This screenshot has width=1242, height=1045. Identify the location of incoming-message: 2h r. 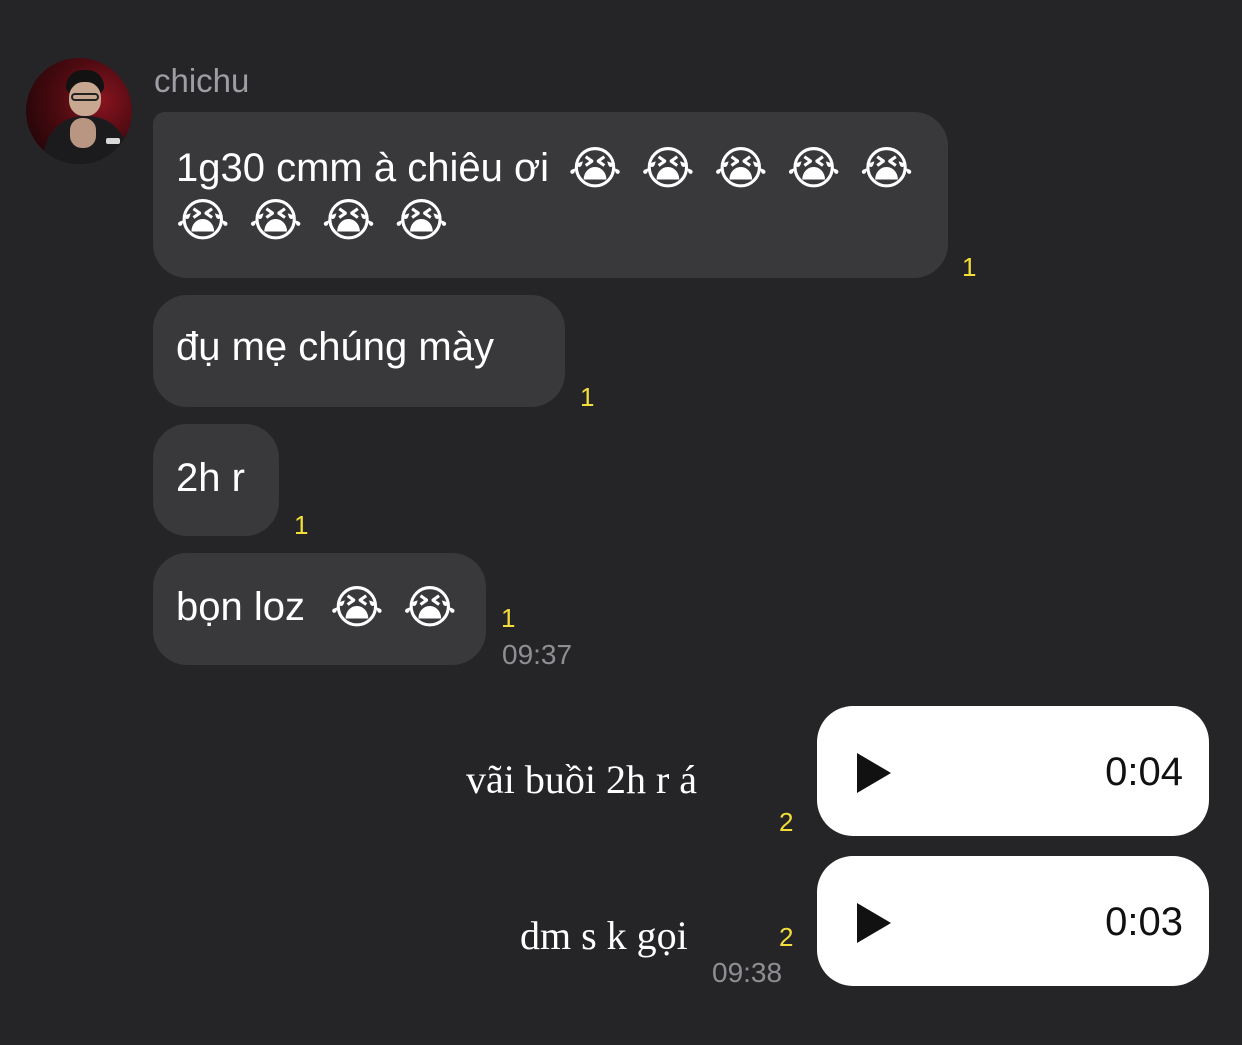
(216, 480).